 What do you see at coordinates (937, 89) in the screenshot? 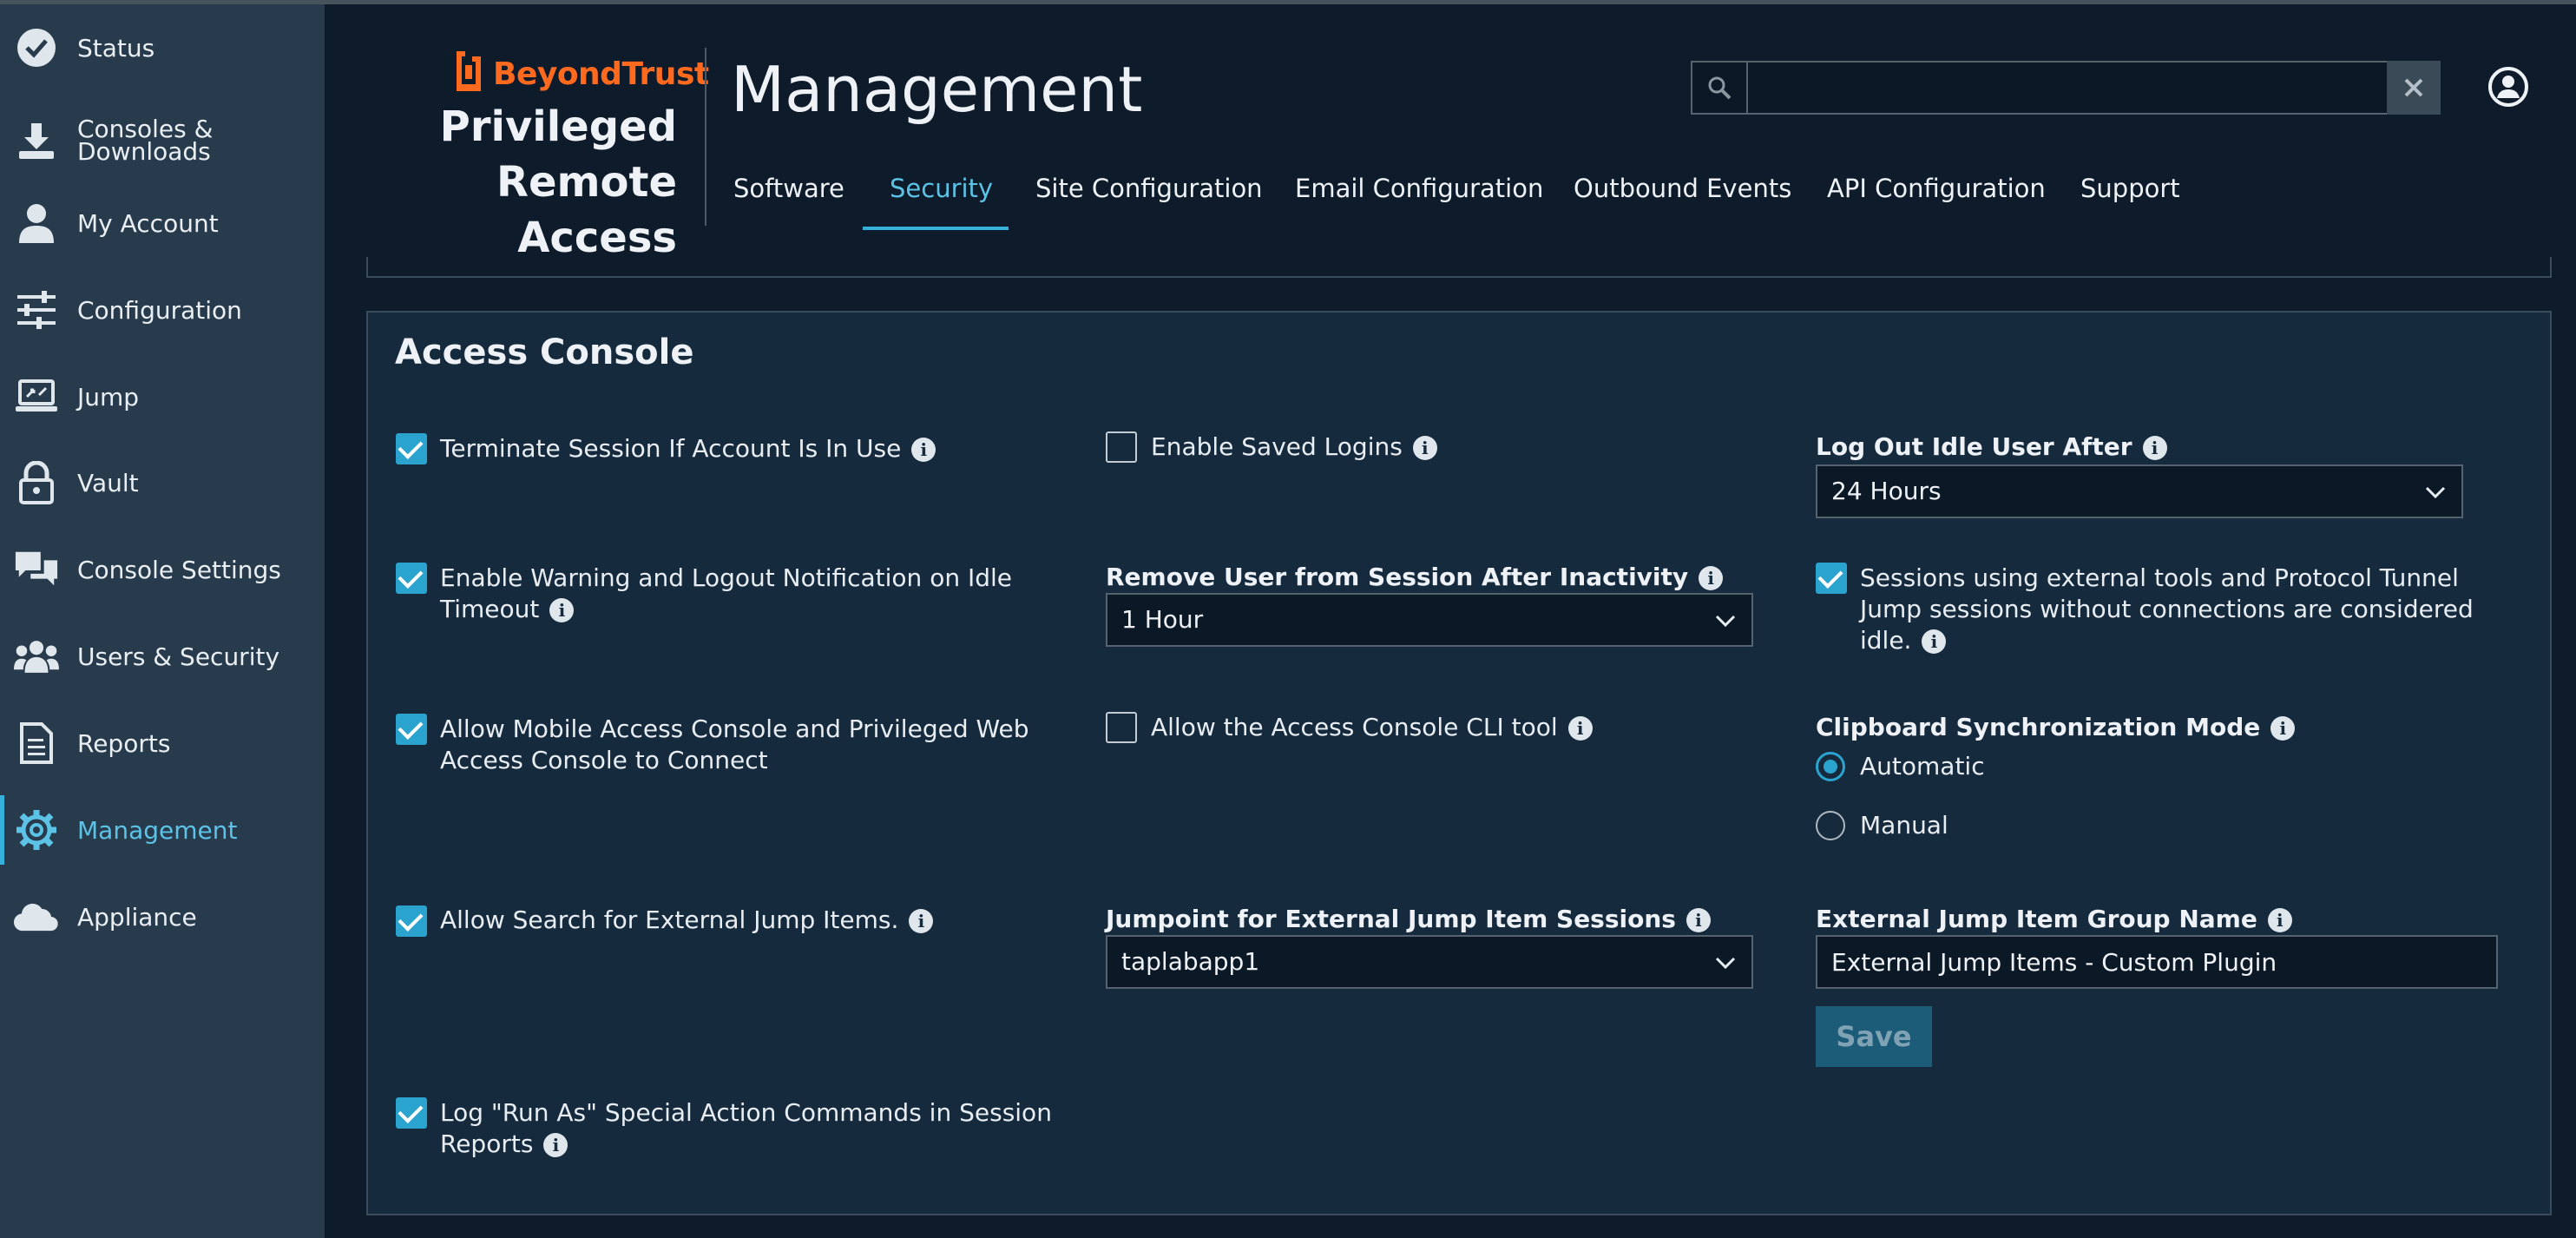
I see `page-title: Management` at bounding box center [937, 89].